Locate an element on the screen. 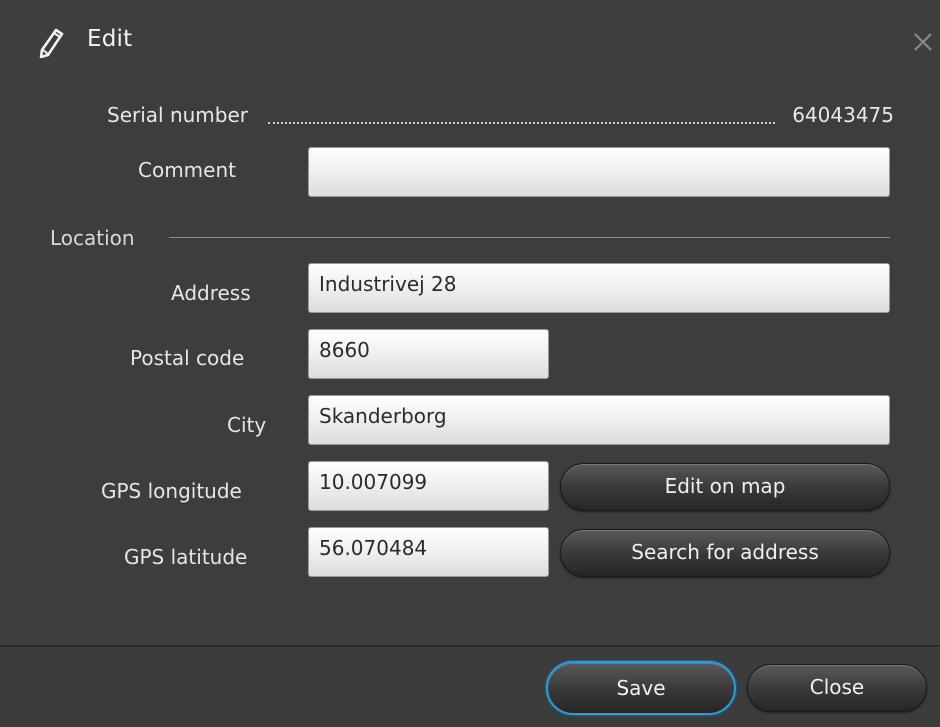 This screenshot has height=727, width=940. comment-field is located at coordinates (599, 172).